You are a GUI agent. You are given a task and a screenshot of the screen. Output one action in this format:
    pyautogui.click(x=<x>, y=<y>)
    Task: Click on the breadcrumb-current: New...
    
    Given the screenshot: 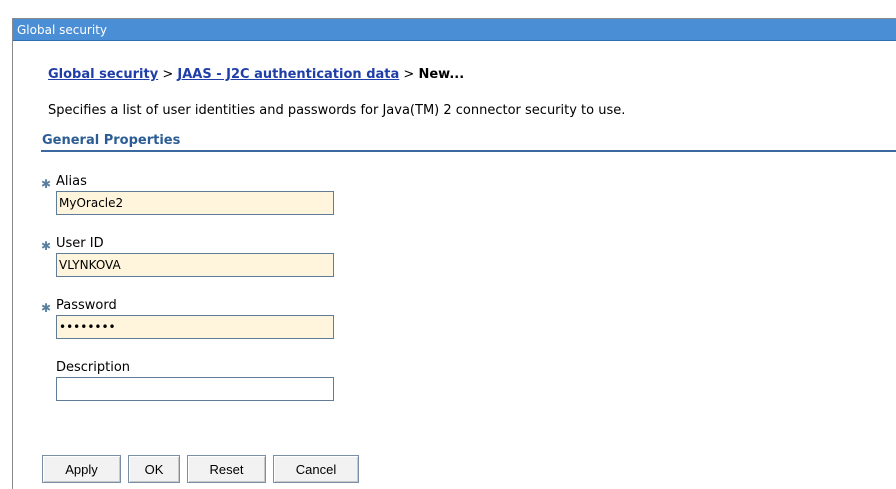 What is the action you would take?
    pyautogui.click(x=441, y=74)
    